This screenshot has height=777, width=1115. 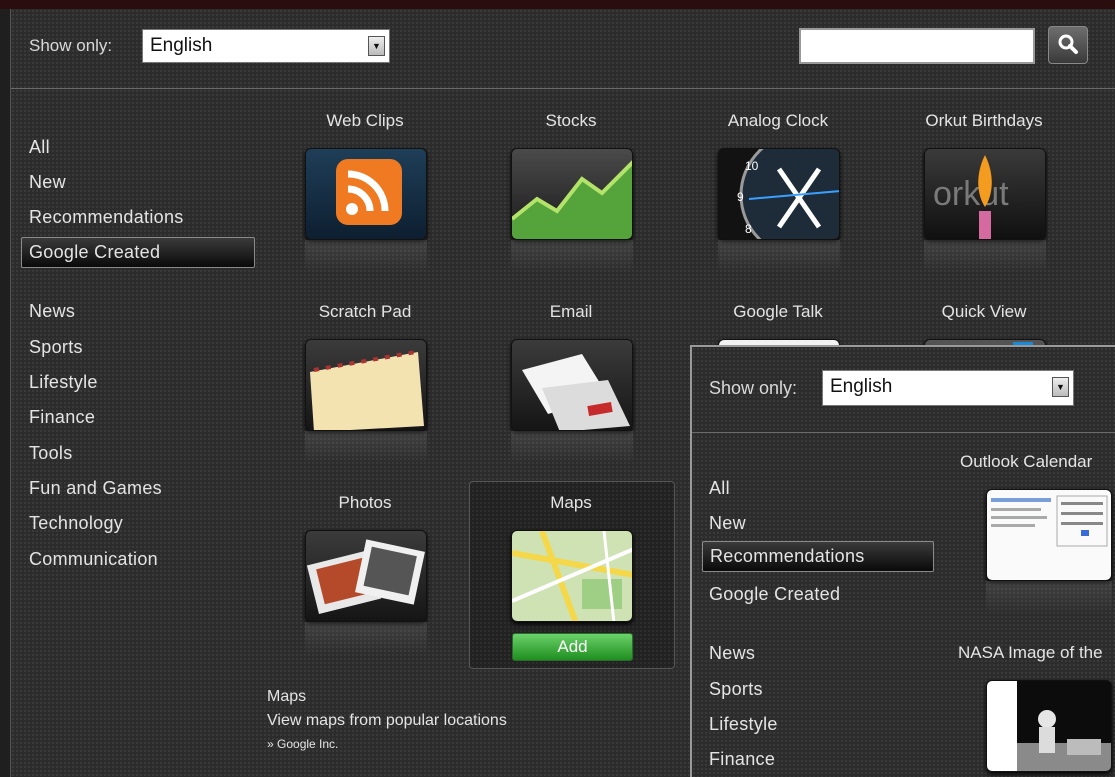 What do you see at coordinates (753, 388) in the screenshot?
I see `secondary-show-only-label: Show only:` at bounding box center [753, 388].